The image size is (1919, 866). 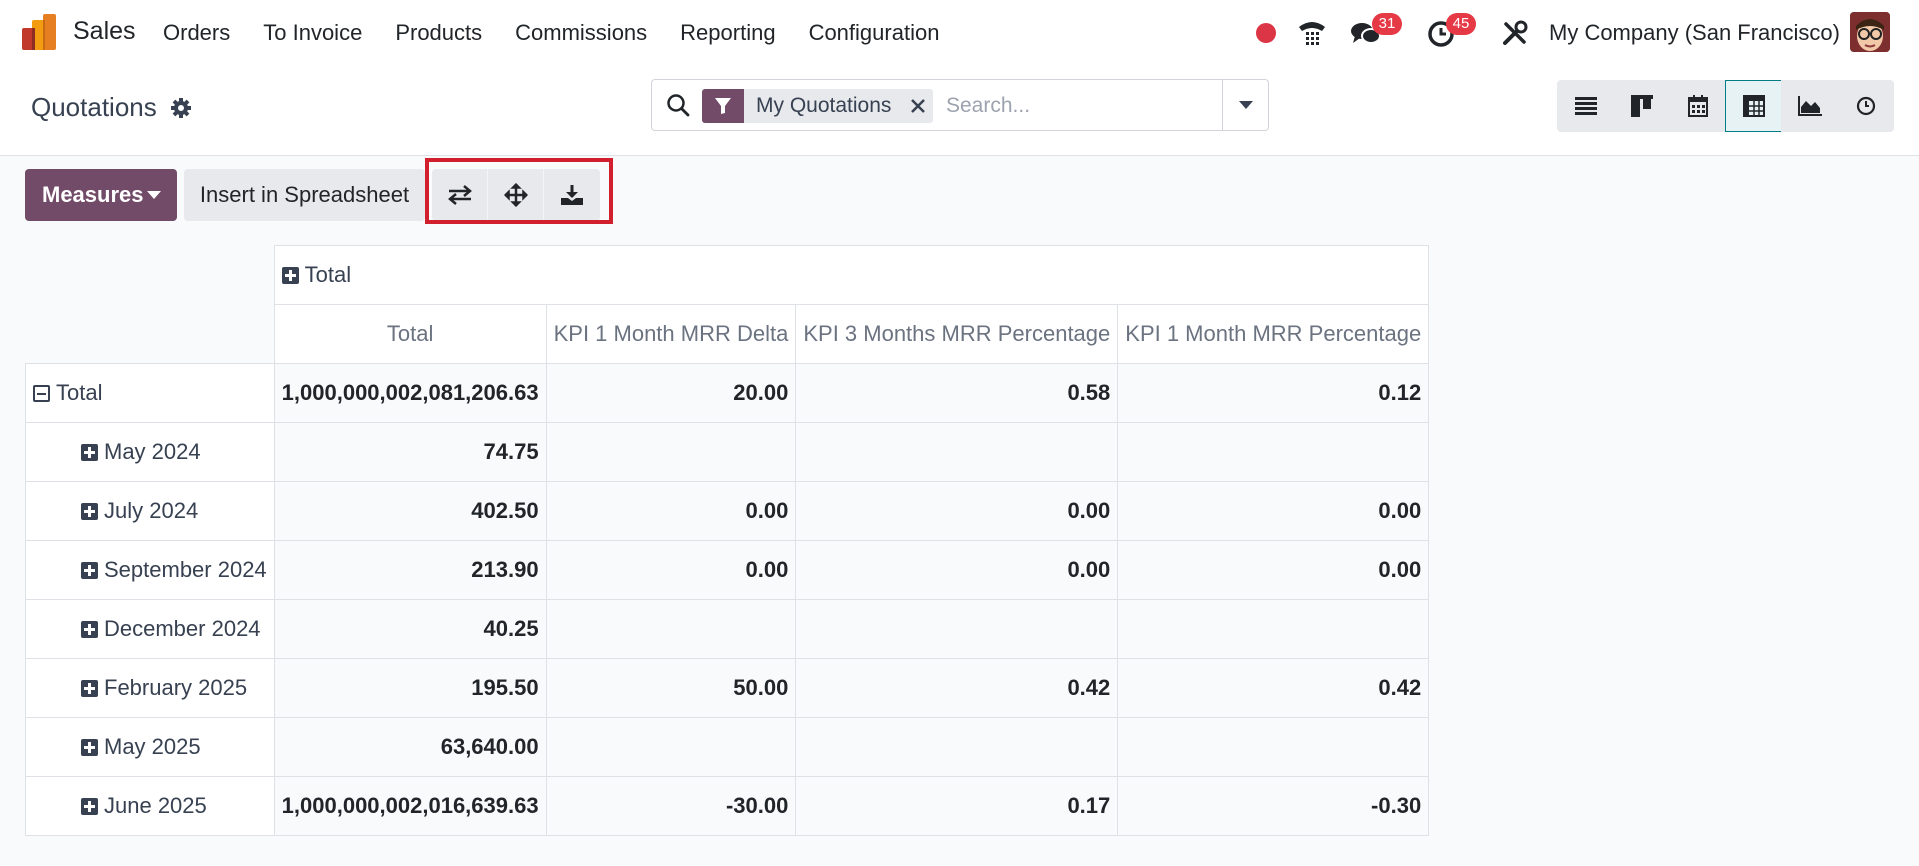 I want to click on row-header: September 2024, so click(x=150, y=570).